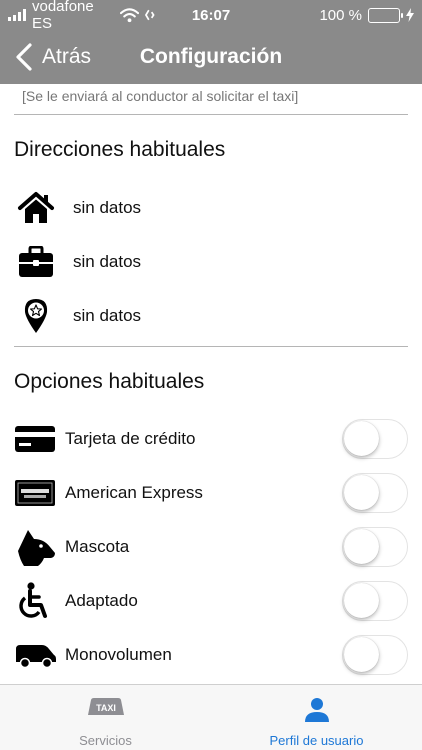  Describe the element at coordinates (36, 601) in the screenshot. I see `wheelchair-icon` at that location.